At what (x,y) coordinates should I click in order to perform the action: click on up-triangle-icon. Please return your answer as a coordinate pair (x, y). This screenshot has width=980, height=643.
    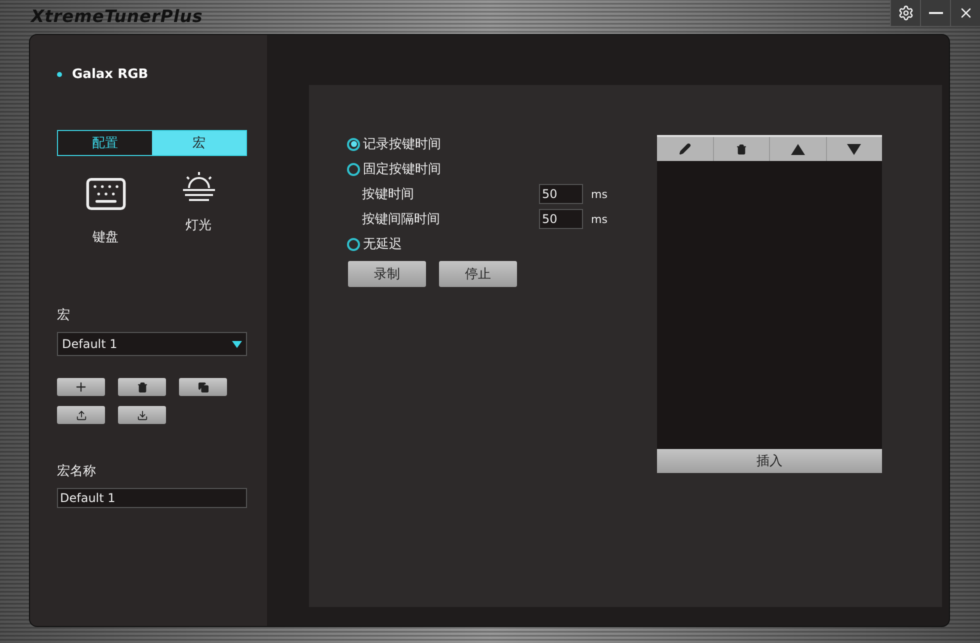
    Looking at the image, I should click on (797, 149).